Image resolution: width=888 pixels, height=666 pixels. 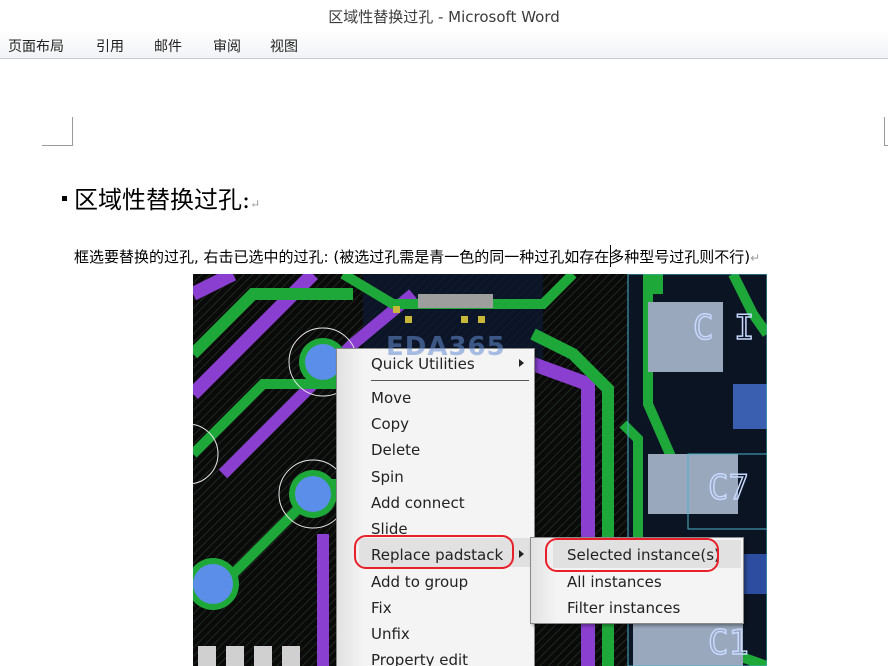 What do you see at coordinates (723, 328) in the screenshot?
I see `label-top-right: C I` at bounding box center [723, 328].